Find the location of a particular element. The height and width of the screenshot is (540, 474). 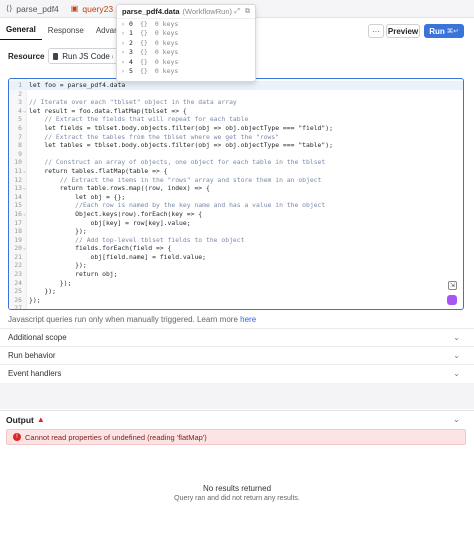

code-line: 26}); is located at coordinates (236, 300).